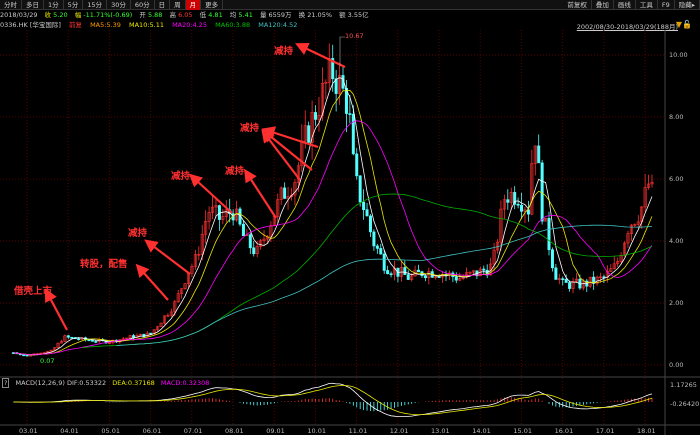  I want to click on x-tick-label: 15.01, so click(522, 431).